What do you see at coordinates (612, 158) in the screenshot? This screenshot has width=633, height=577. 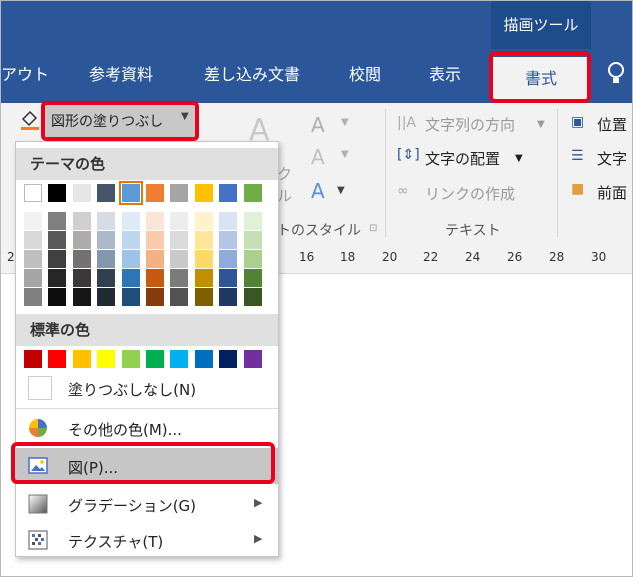 I see `wrap-text-button: 文字` at bounding box center [612, 158].